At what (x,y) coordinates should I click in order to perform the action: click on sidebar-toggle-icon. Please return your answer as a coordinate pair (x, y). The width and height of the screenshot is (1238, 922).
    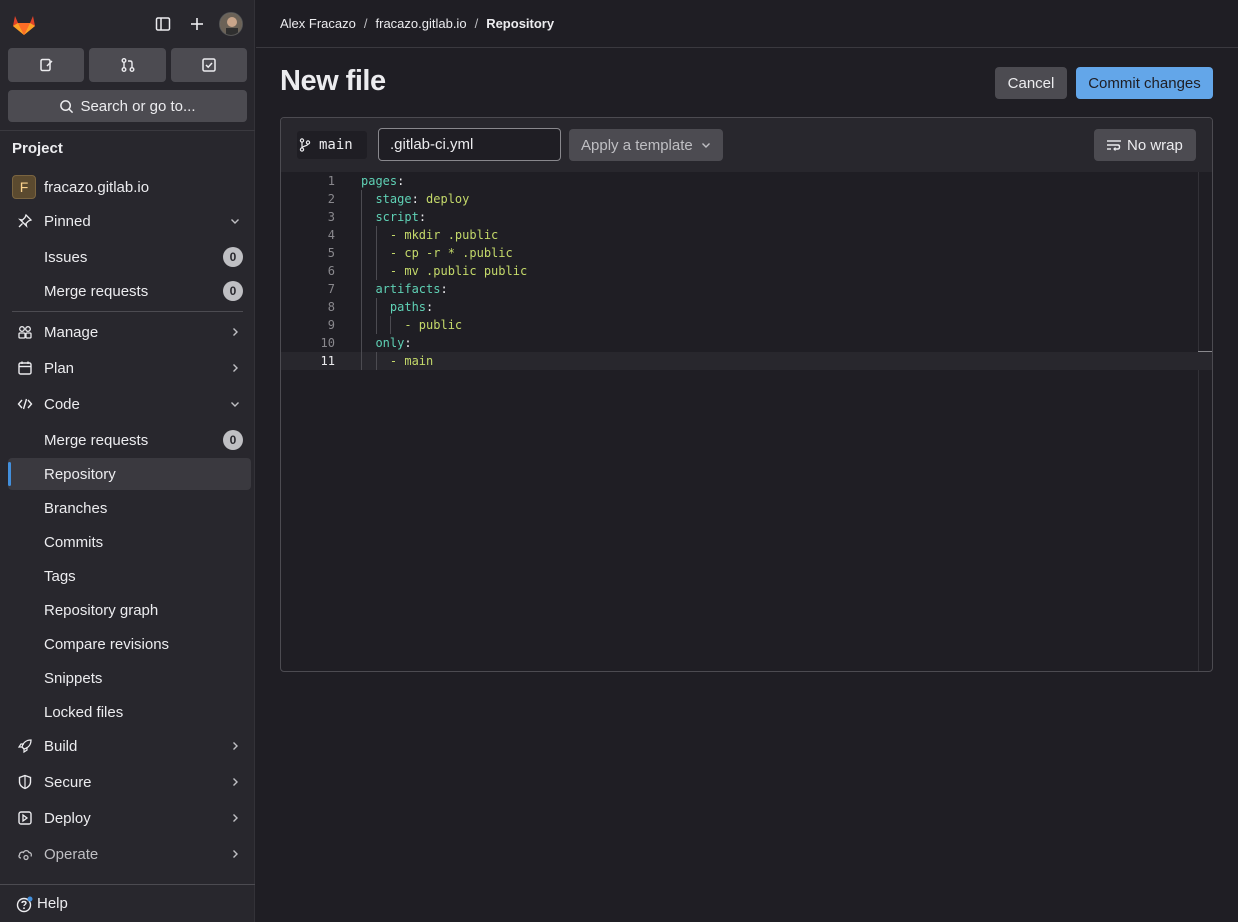
    Looking at the image, I should click on (163, 24).